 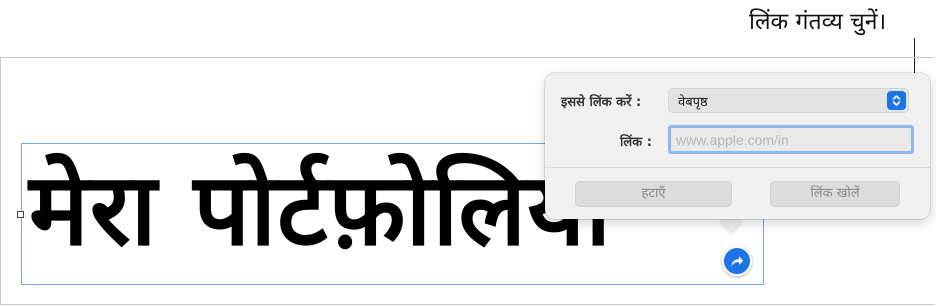 I want to click on link-to-select: वेबपृष्ठ, so click(x=788, y=100).